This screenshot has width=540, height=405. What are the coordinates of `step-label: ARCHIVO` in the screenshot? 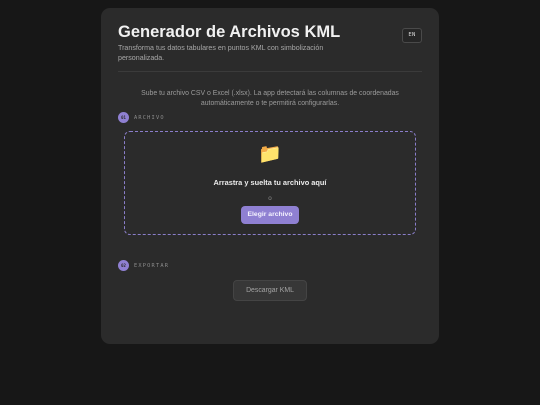 It's located at (149, 117).